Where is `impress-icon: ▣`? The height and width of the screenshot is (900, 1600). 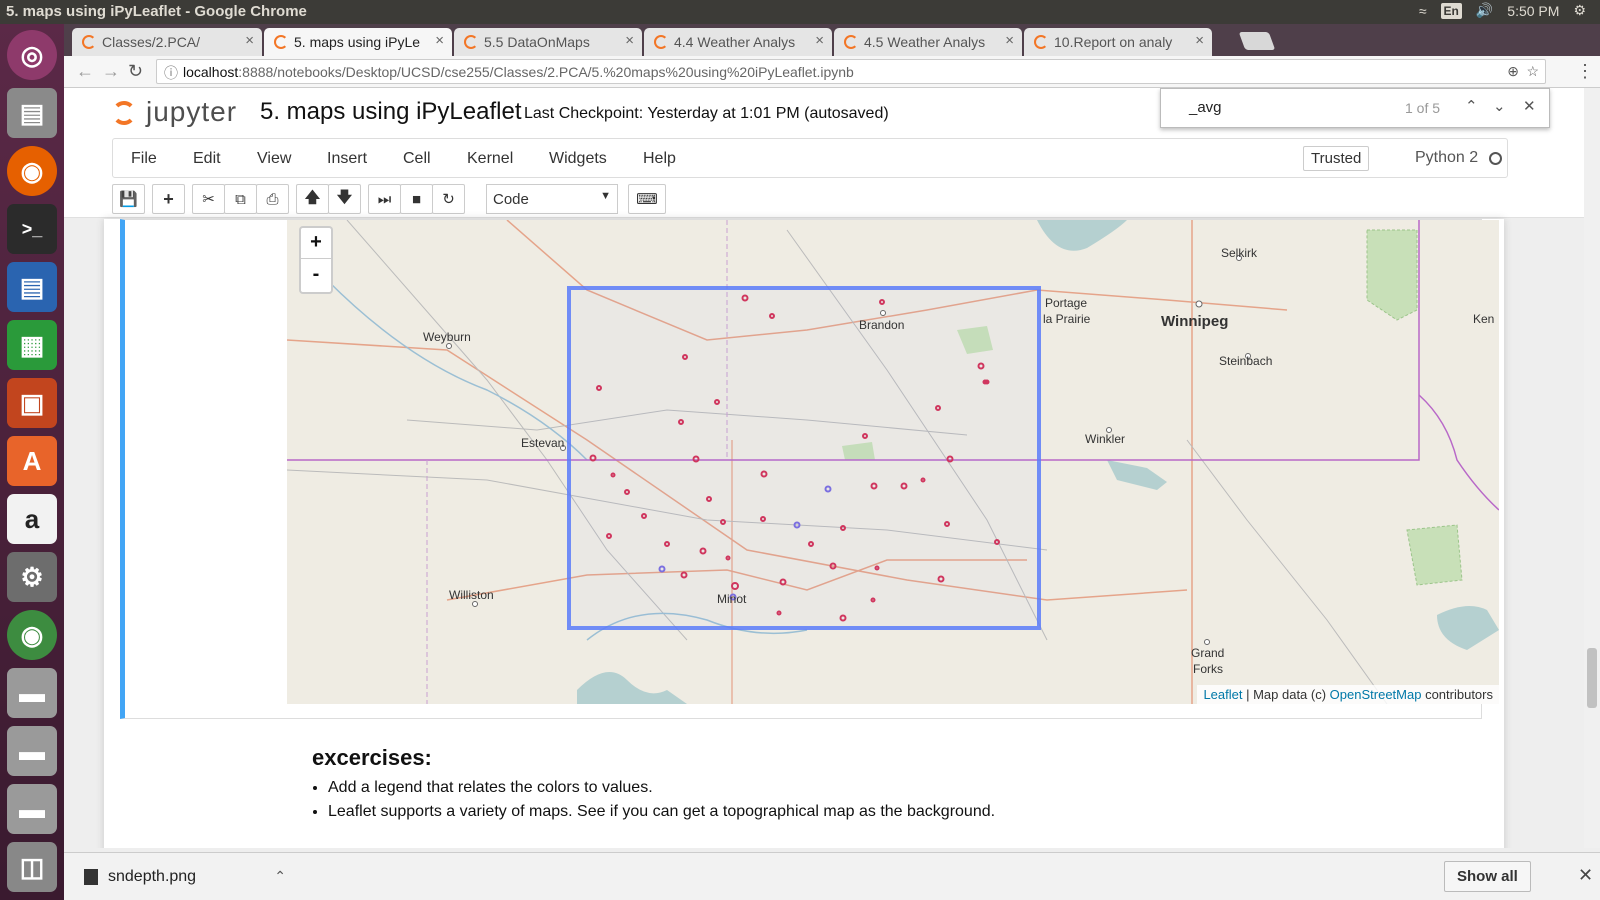 impress-icon: ▣ is located at coordinates (32, 403).